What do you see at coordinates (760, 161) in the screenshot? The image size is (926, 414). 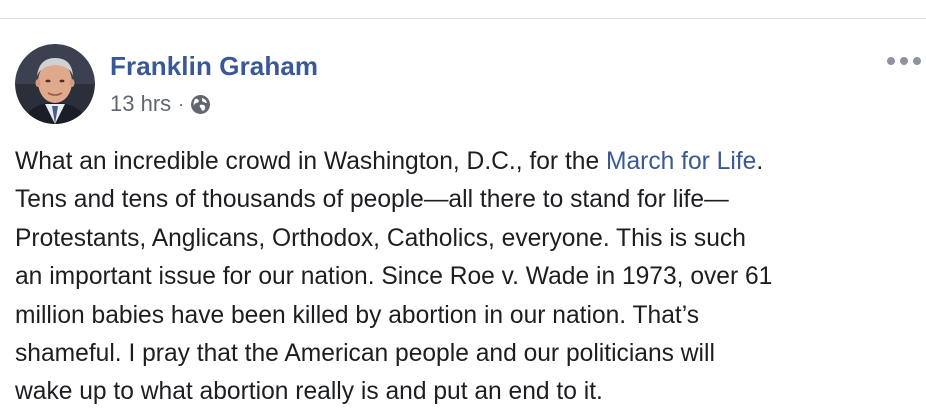 I see `post-text-segment: .` at bounding box center [760, 161].